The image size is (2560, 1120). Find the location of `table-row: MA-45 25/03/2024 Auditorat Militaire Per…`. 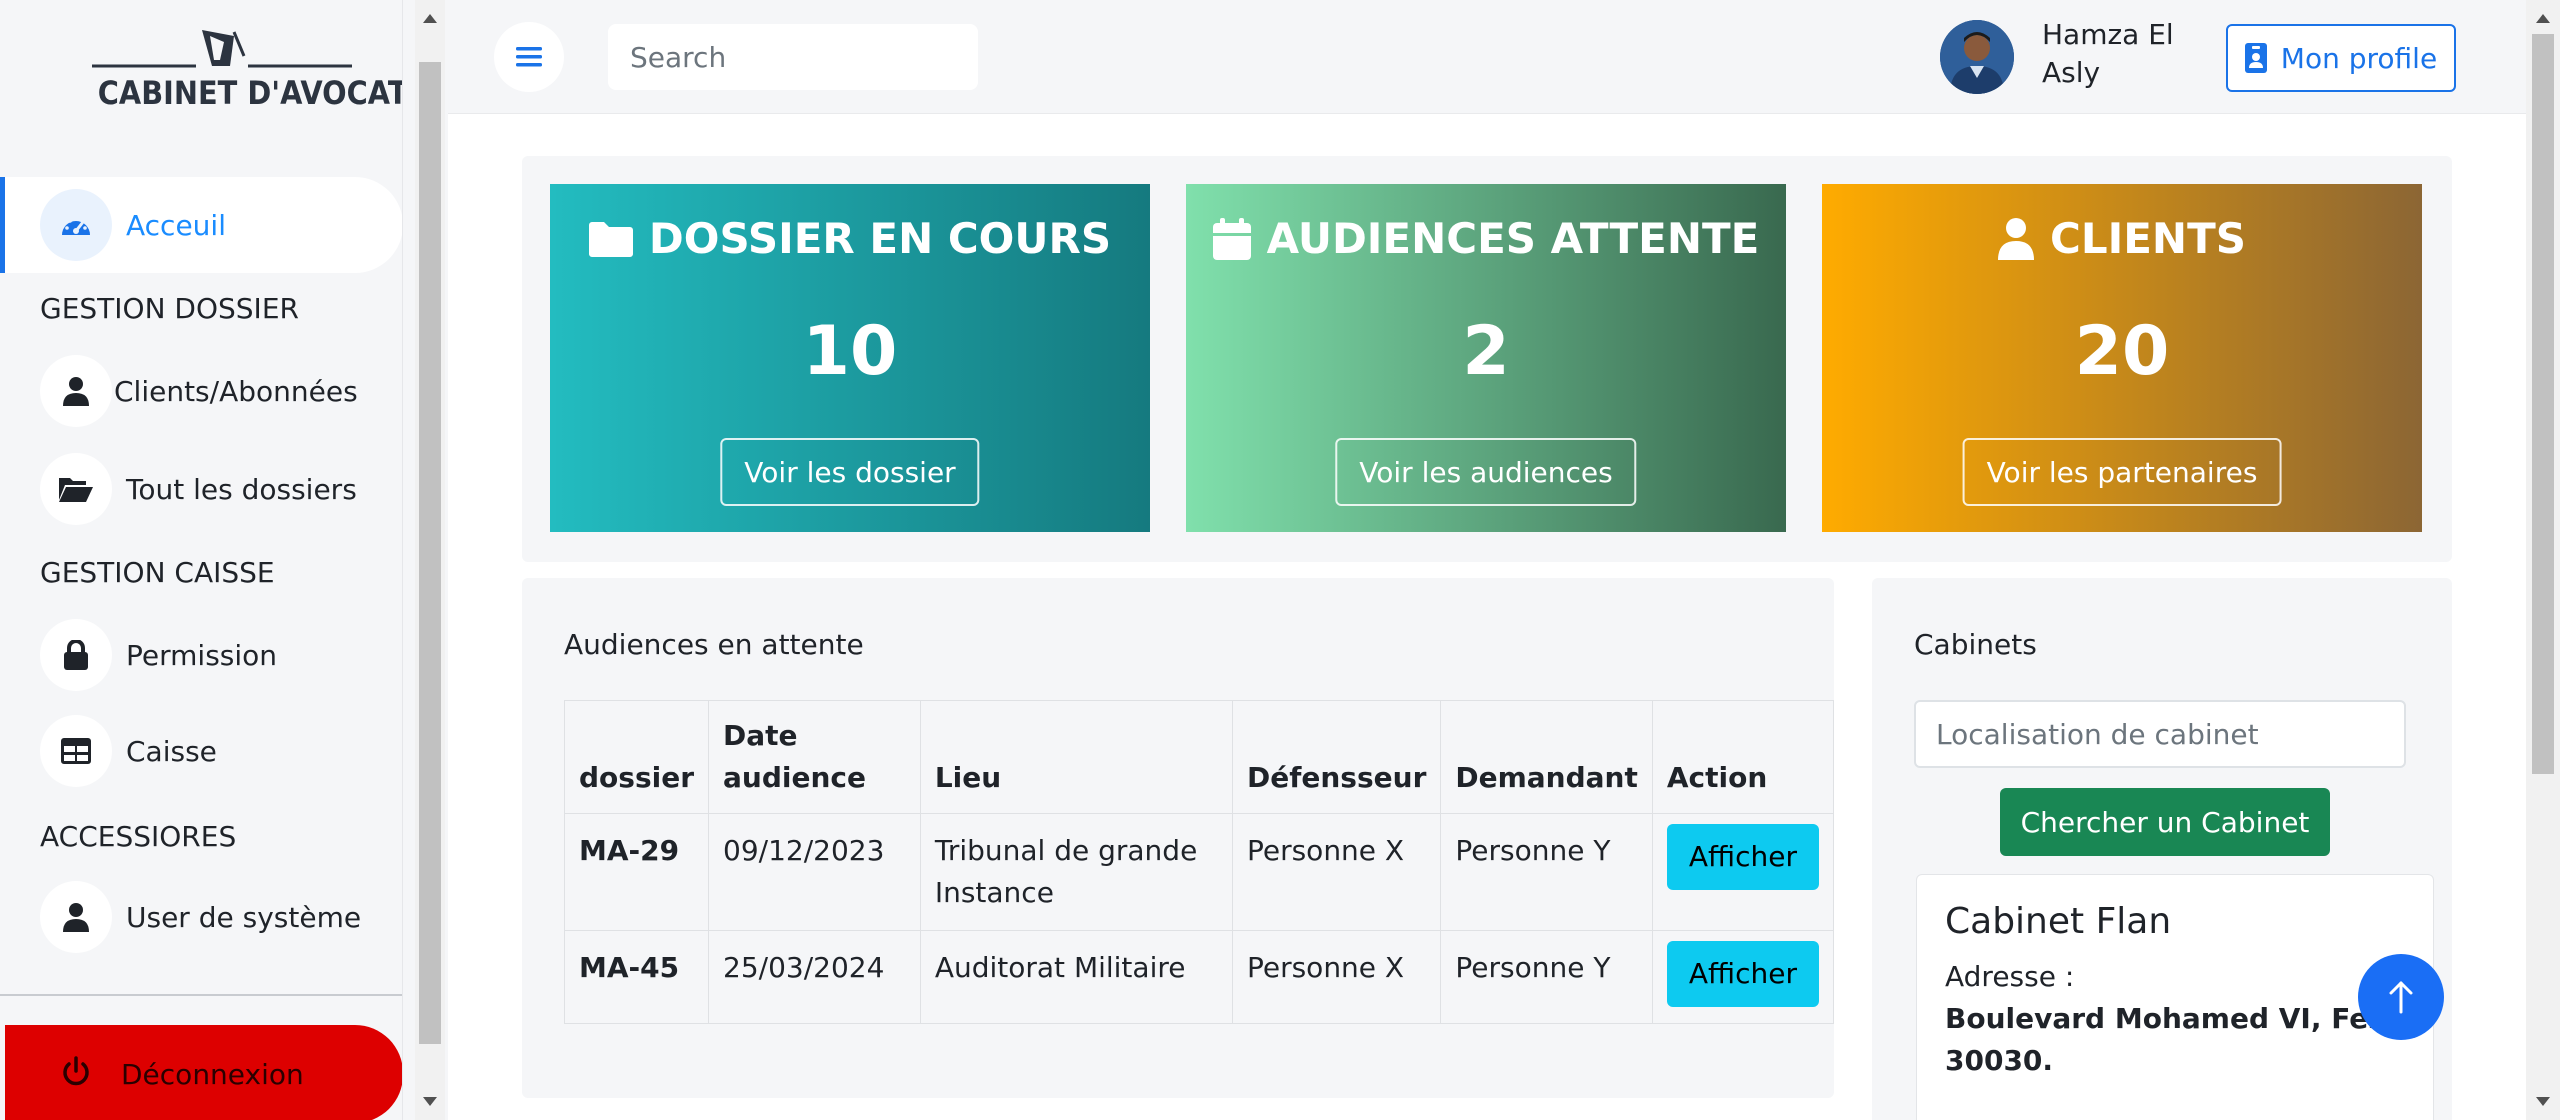

table-row: MA-45 25/03/2024 Auditorat Militaire Per… is located at coordinates (1199, 977).